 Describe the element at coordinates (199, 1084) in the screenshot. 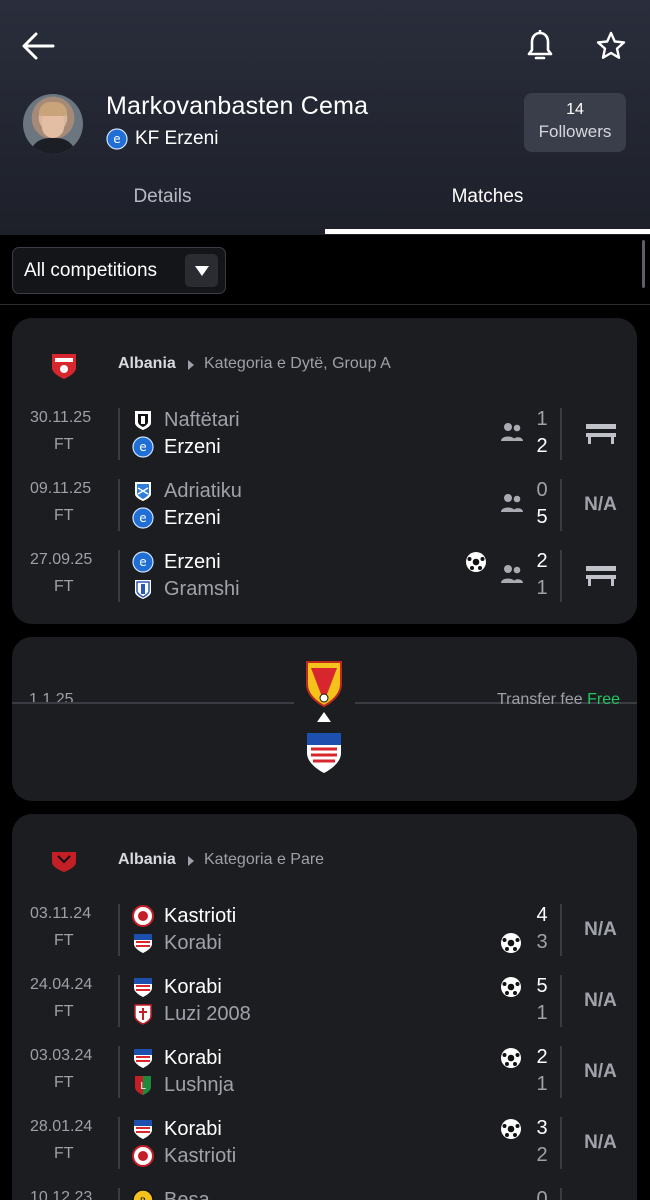

I see `away-team: Lushnja` at that location.